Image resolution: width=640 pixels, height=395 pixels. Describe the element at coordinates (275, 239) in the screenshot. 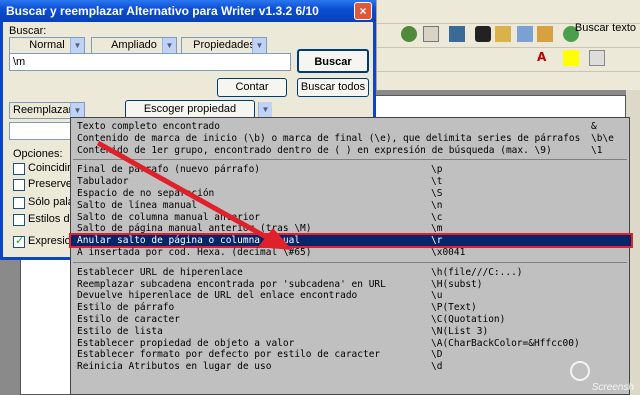

I see `arrow-head-icon` at that location.